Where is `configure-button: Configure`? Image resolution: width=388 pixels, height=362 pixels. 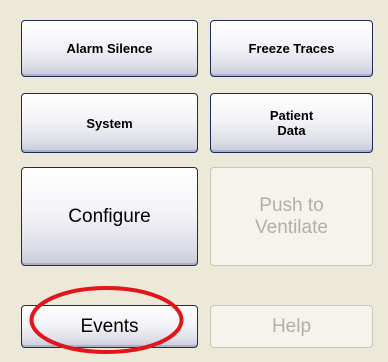
configure-button: Configure is located at coordinates (109, 216).